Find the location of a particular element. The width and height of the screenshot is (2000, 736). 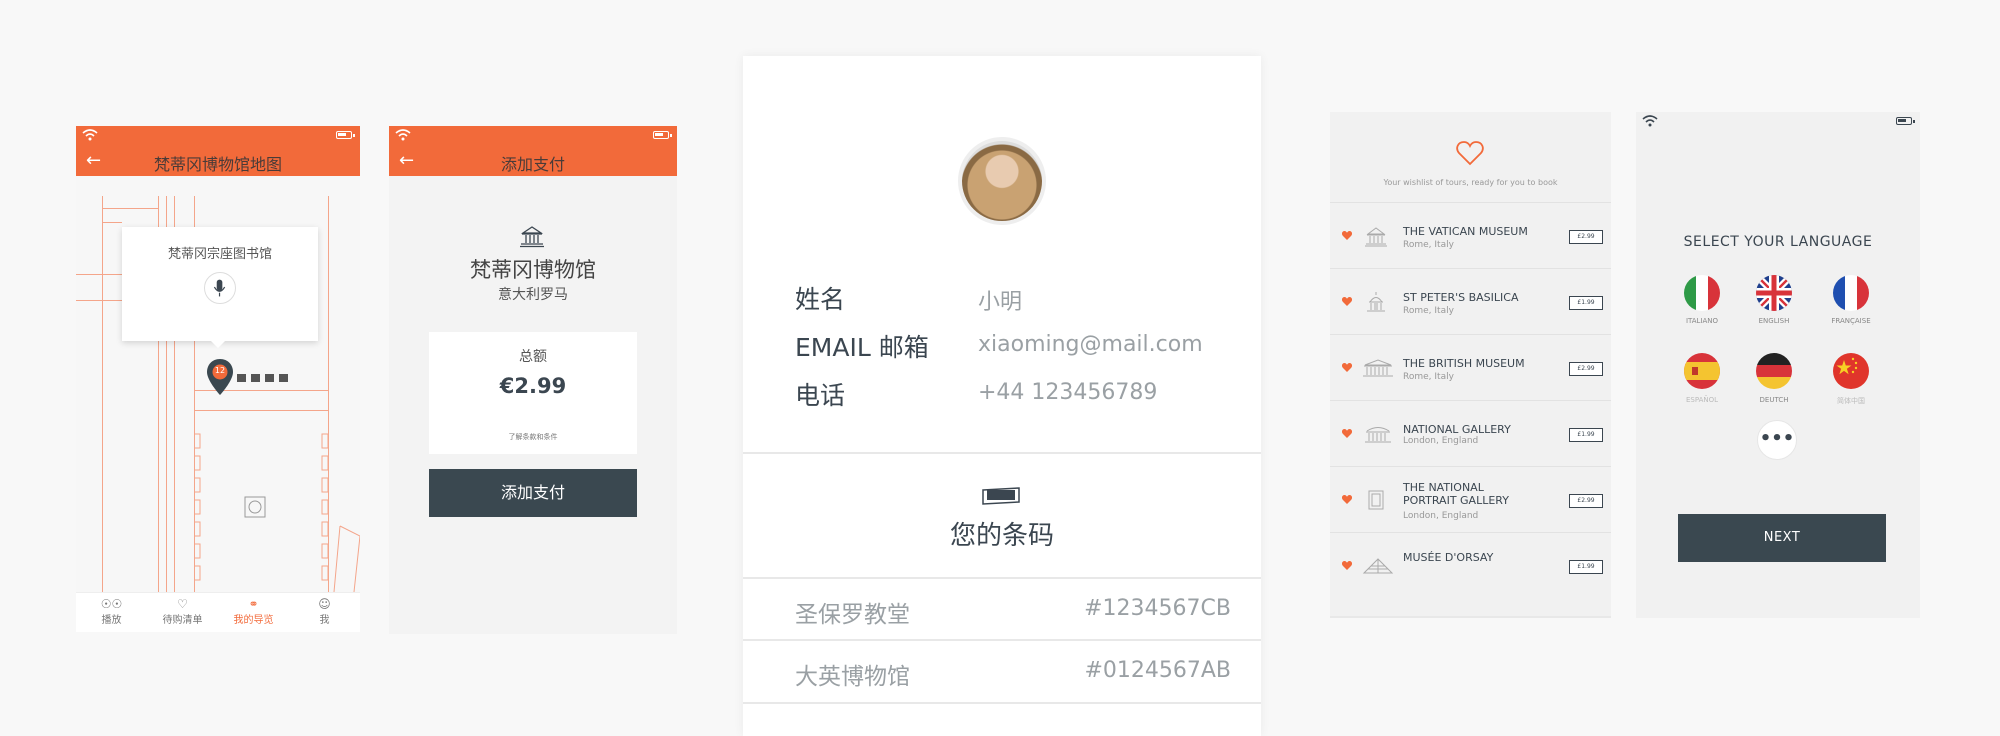

audio-play-button is located at coordinates (220, 288).